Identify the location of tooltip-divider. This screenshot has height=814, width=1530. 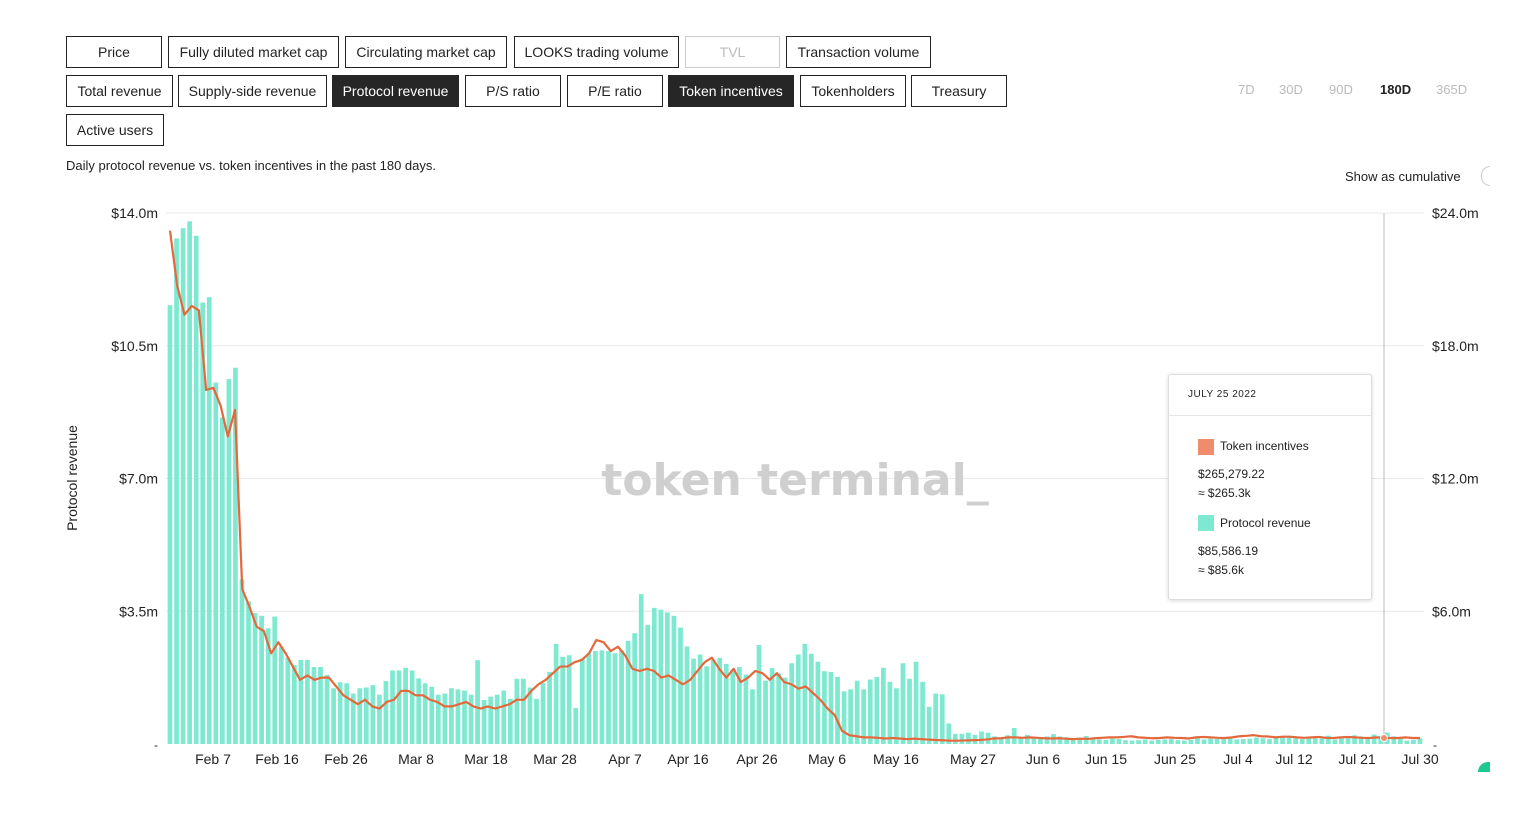
(1270, 415).